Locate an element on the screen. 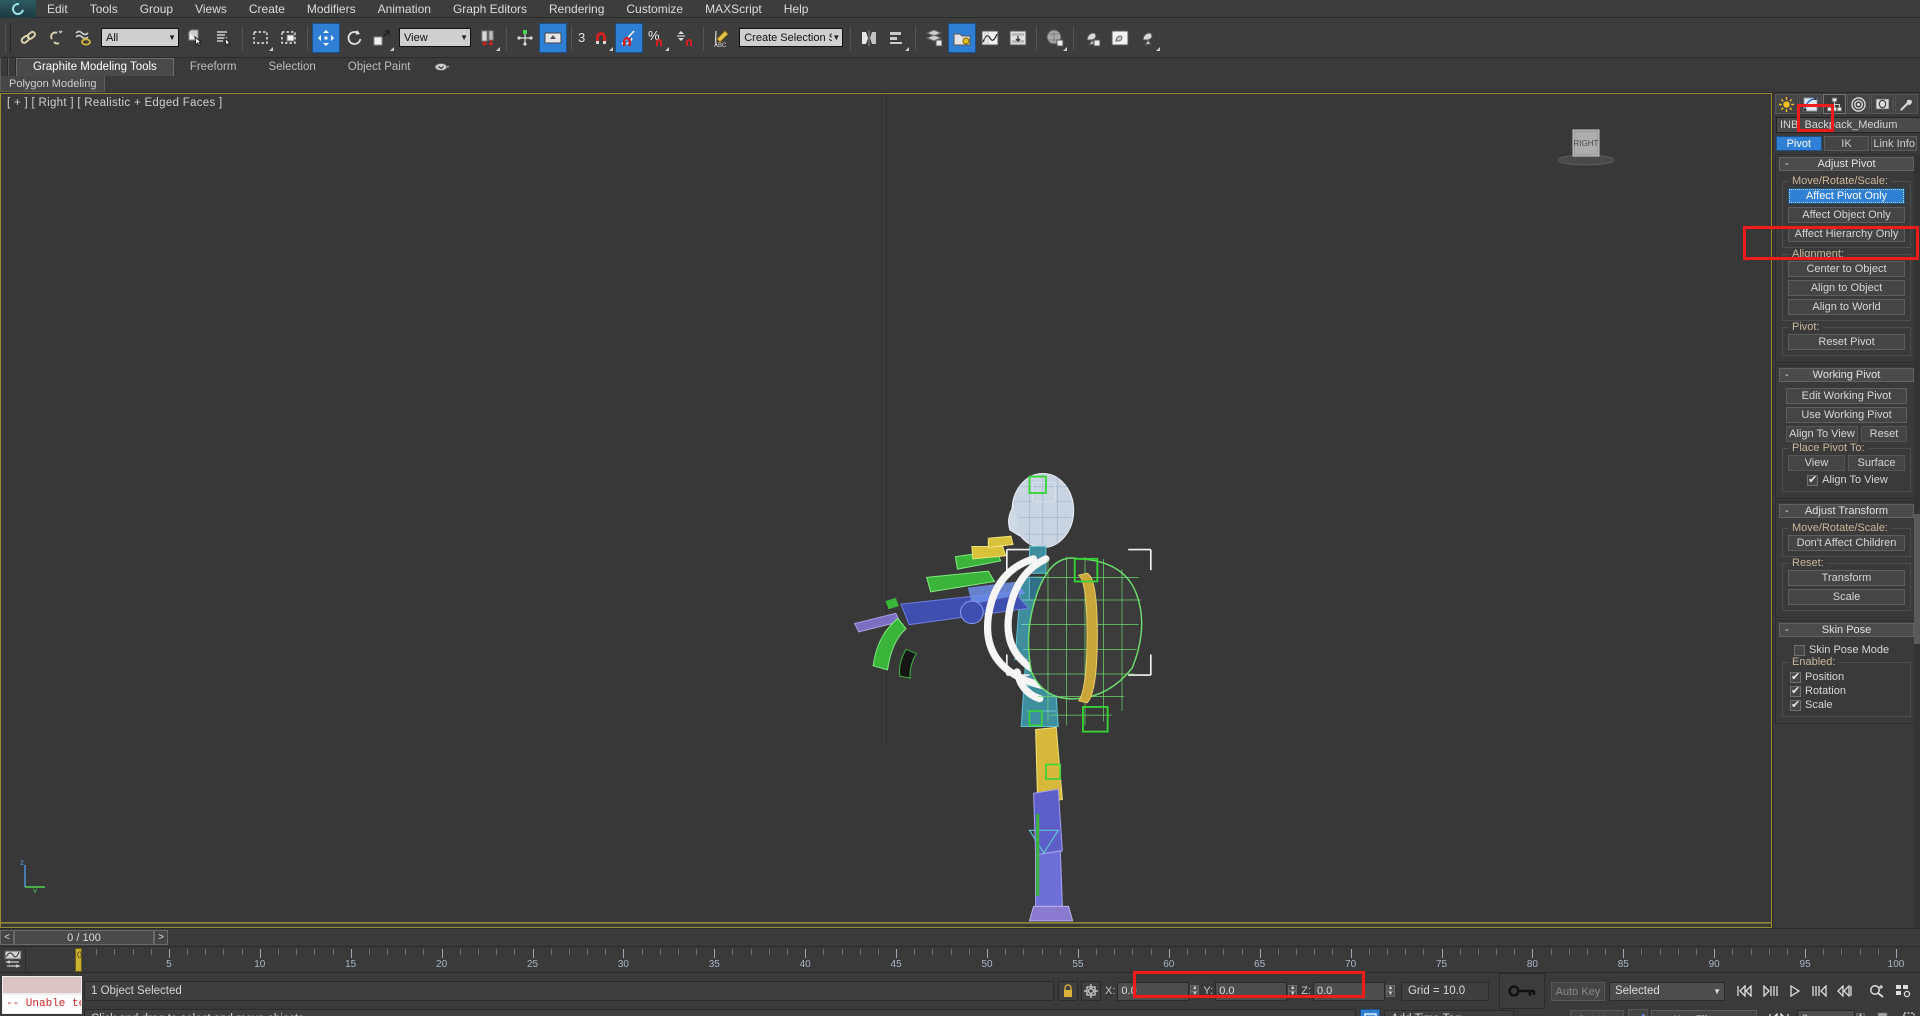  scrollbar-thumb is located at coordinates (1917, 579).